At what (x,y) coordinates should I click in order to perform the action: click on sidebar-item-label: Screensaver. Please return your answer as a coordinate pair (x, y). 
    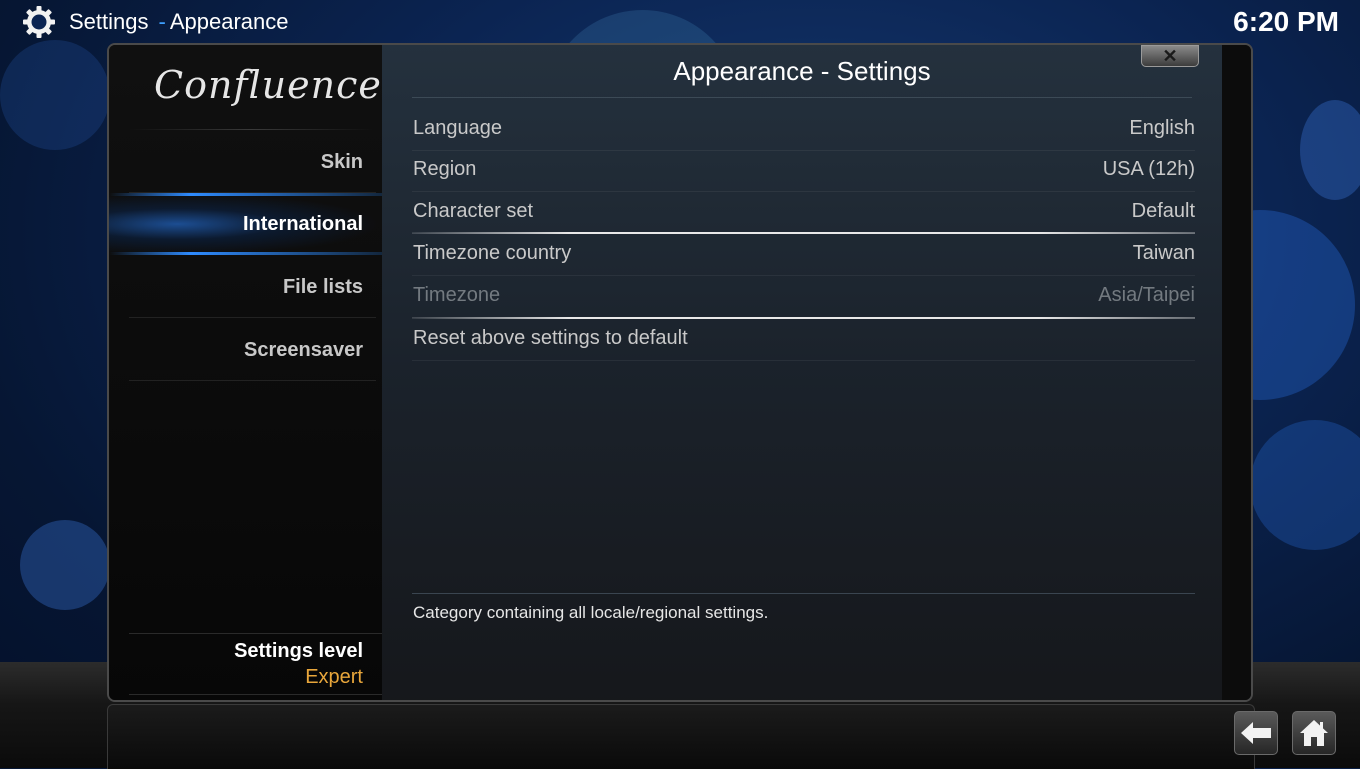
    Looking at the image, I should click on (303, 350).